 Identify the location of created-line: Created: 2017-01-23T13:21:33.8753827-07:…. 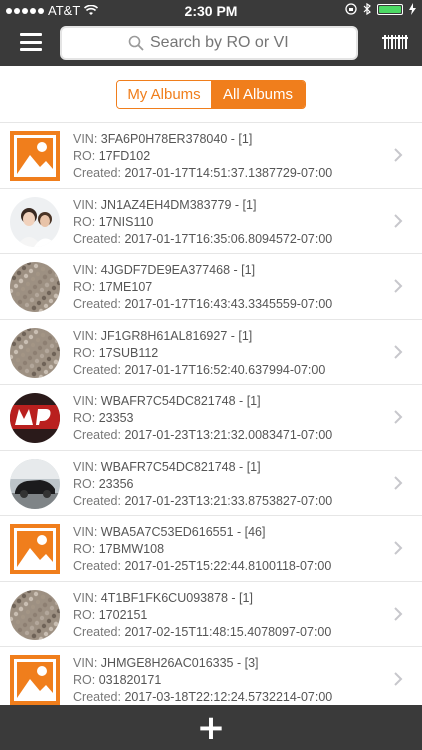
(202, 501).